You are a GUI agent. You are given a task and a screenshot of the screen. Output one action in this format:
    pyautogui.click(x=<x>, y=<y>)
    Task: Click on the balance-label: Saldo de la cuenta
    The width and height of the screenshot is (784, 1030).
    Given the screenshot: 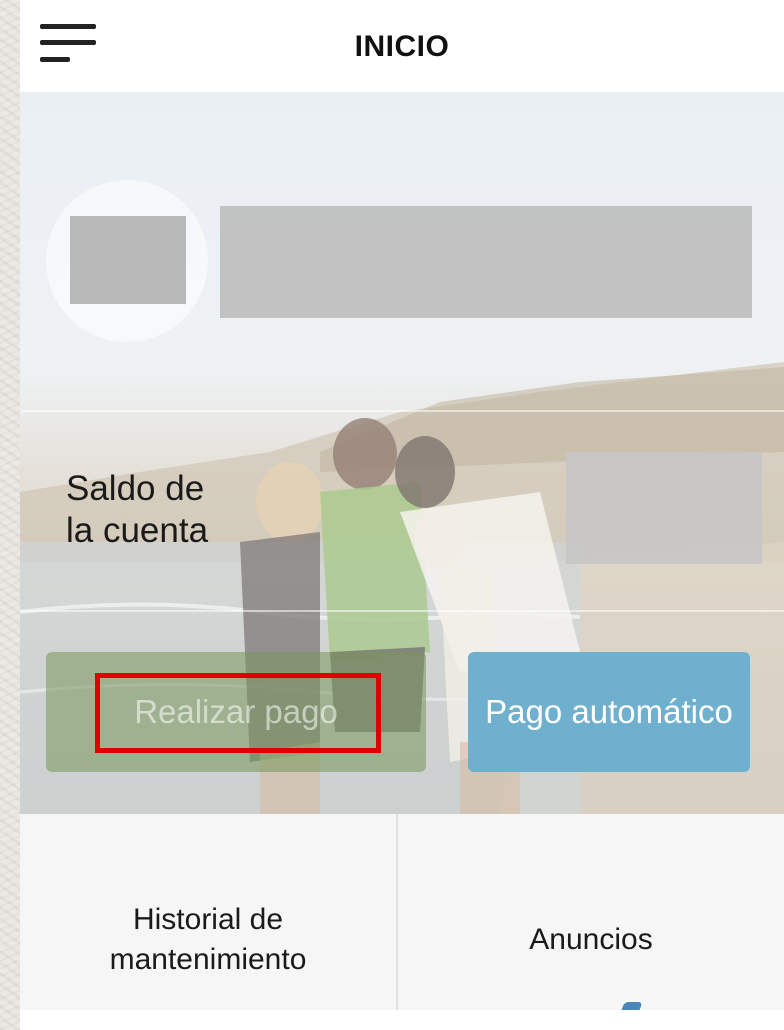 What is the action you would take?
    pyautogui.click(x=176, y=510)
    